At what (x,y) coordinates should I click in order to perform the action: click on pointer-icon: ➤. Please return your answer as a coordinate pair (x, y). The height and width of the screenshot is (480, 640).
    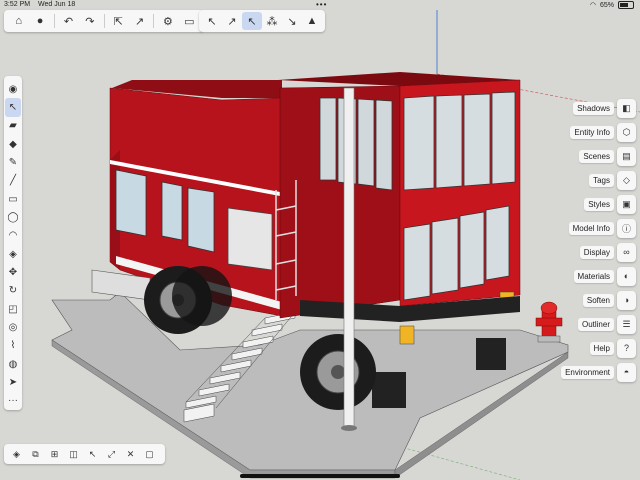
    Looking at the image, I should click on (13, 382).